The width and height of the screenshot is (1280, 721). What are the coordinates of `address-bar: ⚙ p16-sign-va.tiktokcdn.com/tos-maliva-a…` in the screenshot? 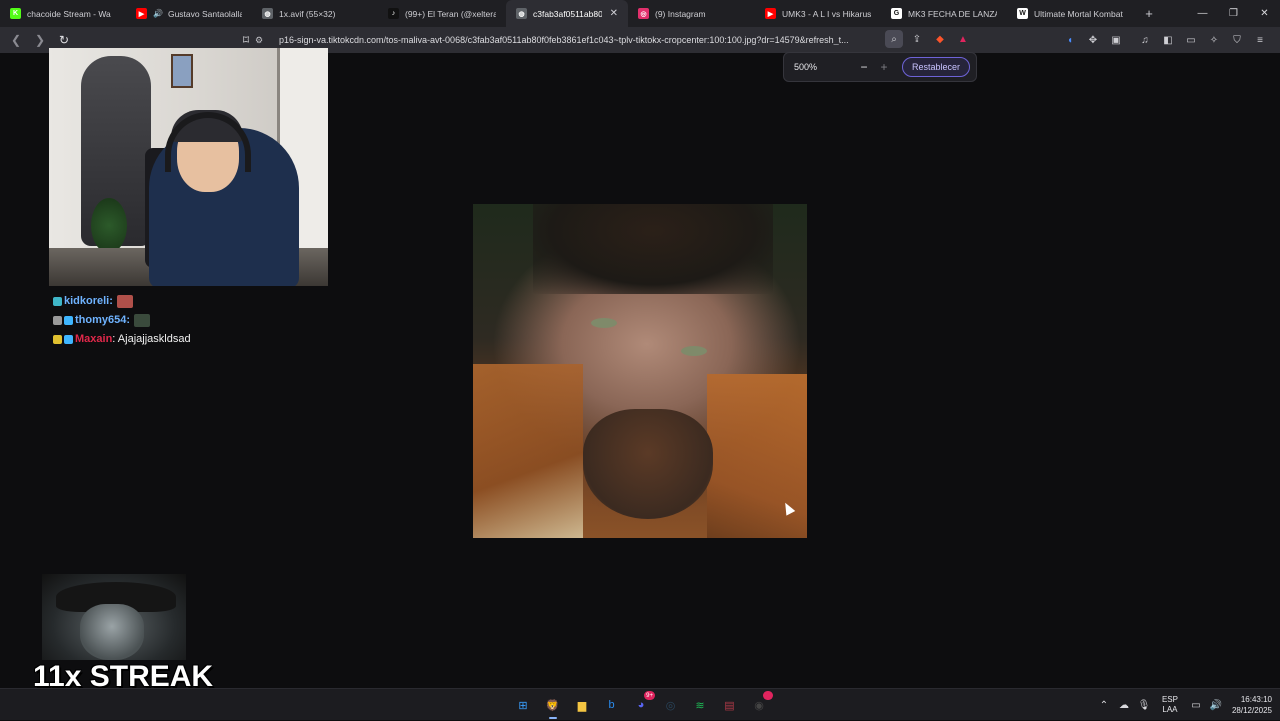 It's located at (580, 40).